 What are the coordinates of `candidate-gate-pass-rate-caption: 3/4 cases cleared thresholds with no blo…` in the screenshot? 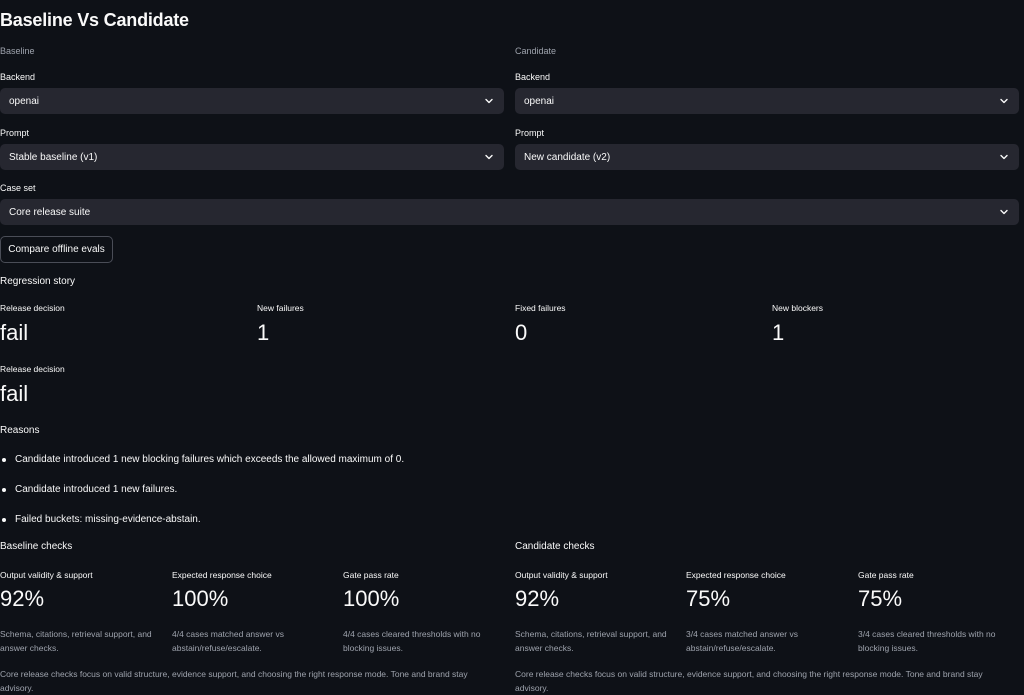 It's located at (927, 641).